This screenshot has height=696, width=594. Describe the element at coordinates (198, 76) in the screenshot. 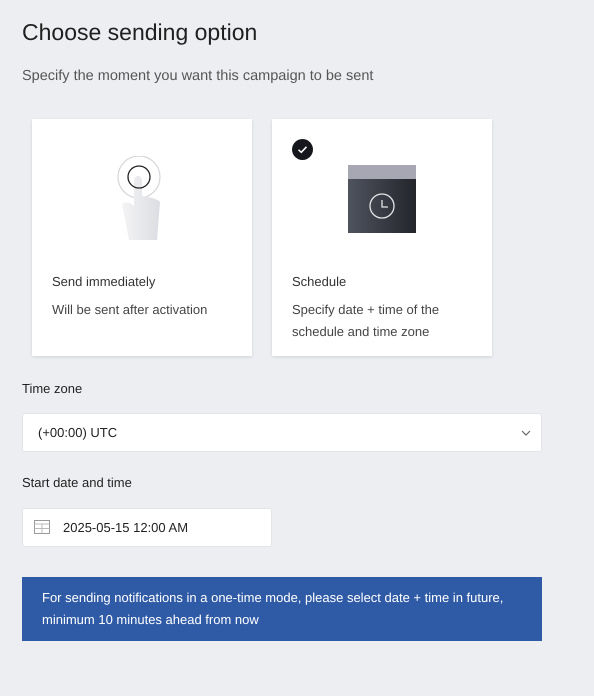

I see `page-subtitle: Specify the moment you want this campaign to be sent` at that location.